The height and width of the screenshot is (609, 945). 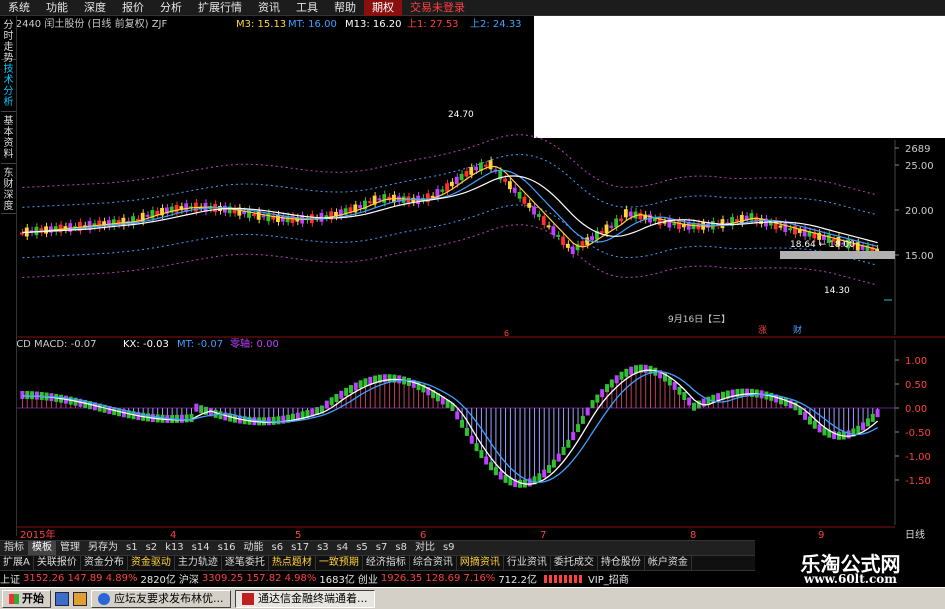 What do you see at coordinates (17, 563) in the screenshot?
I see `tab-item-0: 扩展A` at bounding box center [17, 563].